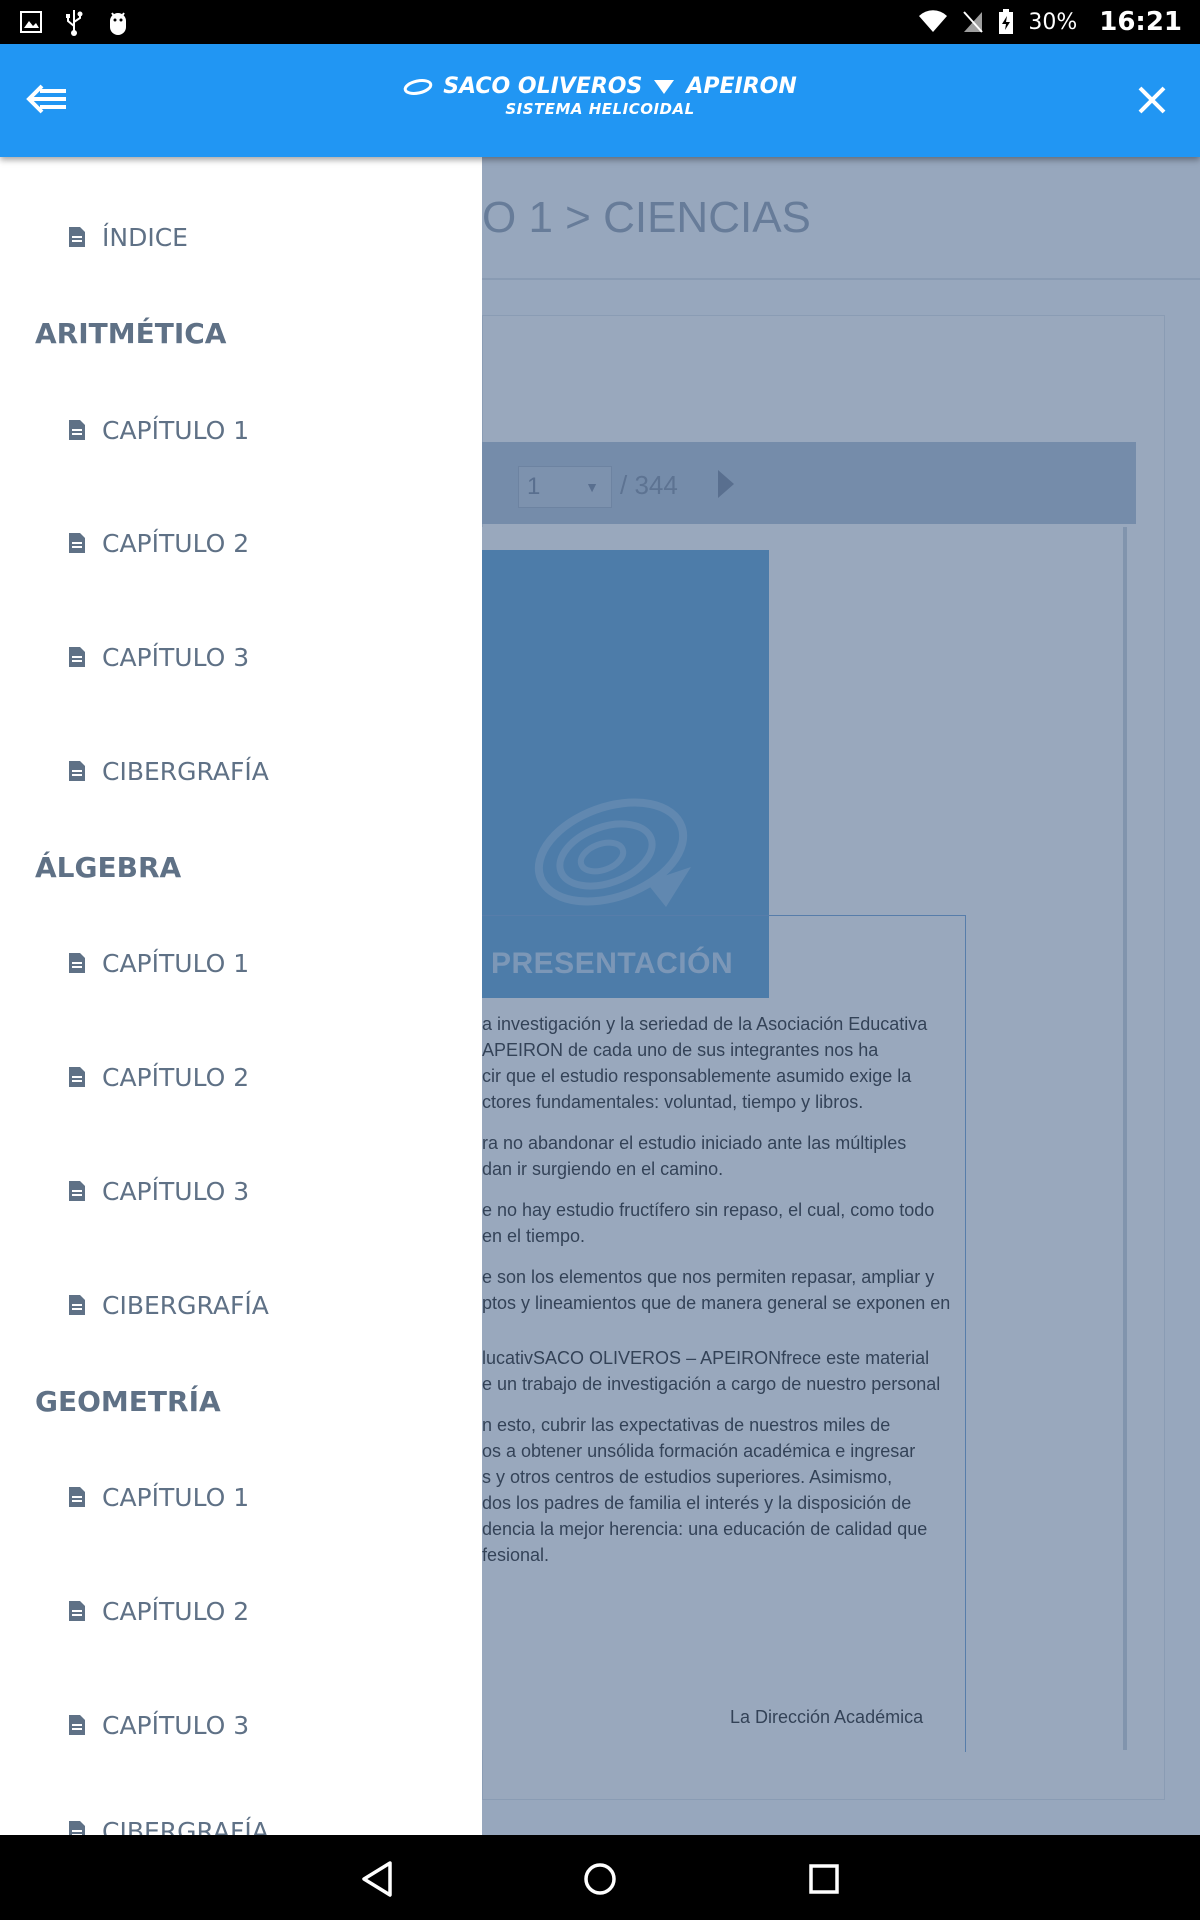 The width and height of the screenshot is (1200, 1920). I want to click on logo-line1: SACO OLIVEROS APEIRON, so click(600, 86).